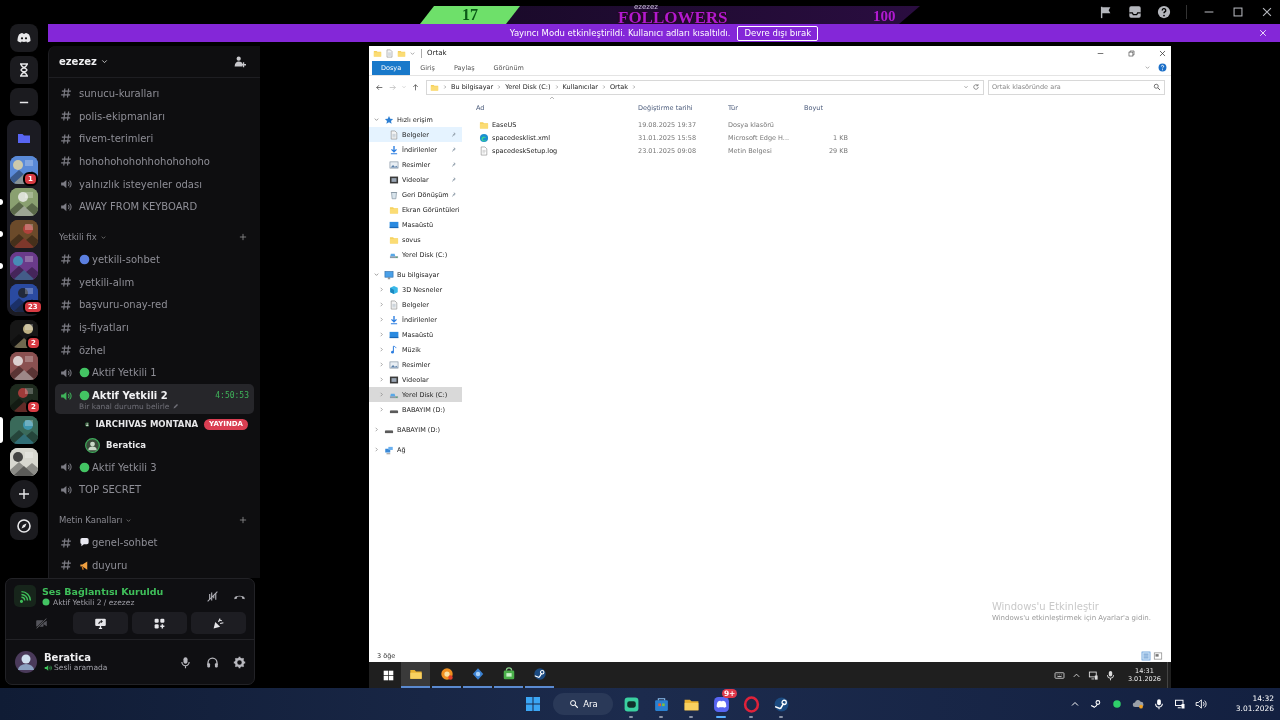 Image resolution: width=1280 pixels, height=720 pixels. I want to click on discover-button, so click(24, 526).